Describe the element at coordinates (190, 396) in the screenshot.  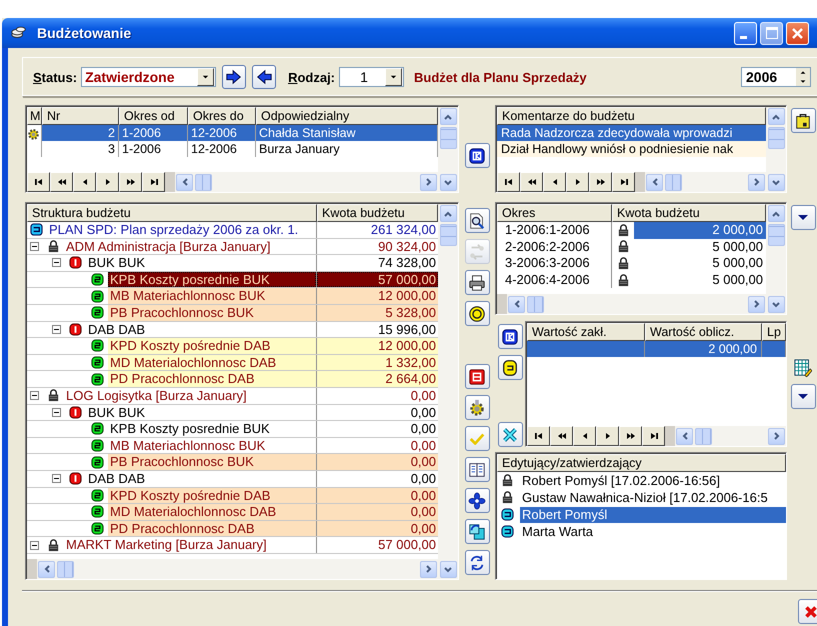
I see `tree-item-label: LOG Logisytka [Burza January]` at that location.